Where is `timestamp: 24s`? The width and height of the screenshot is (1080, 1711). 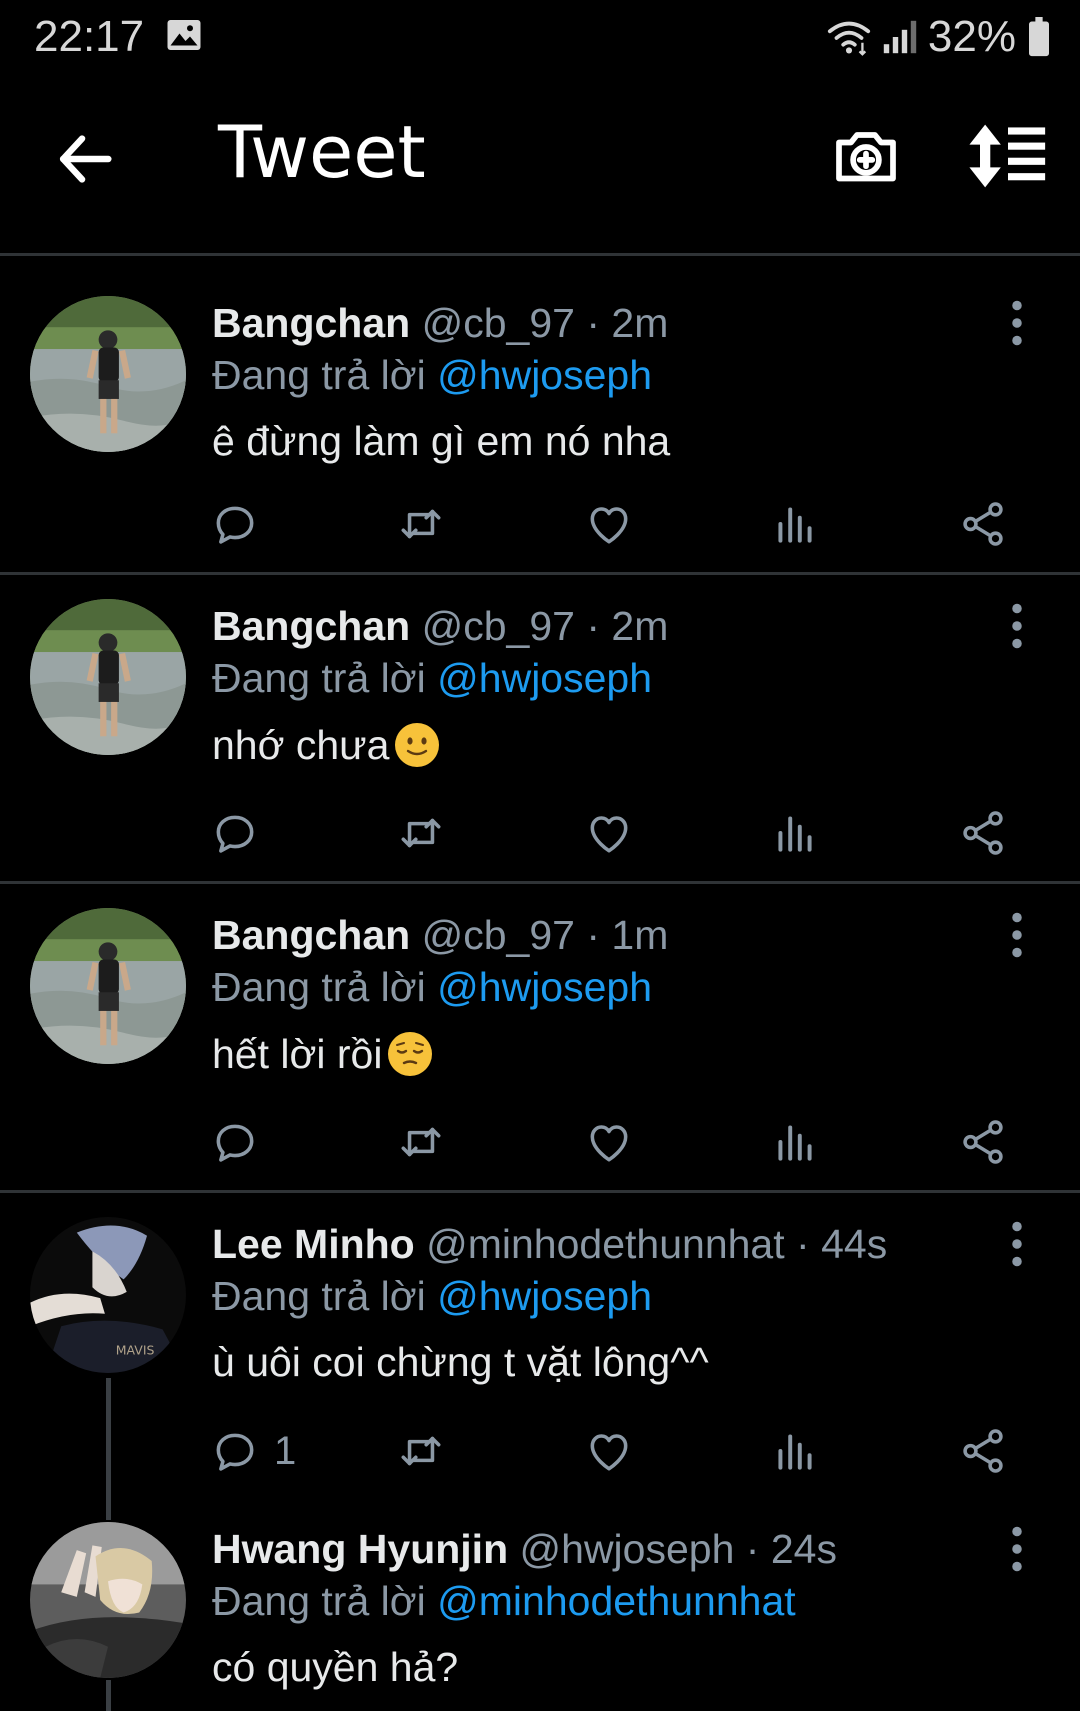 timestamp: 24s is located at coordinates (803, 1549).